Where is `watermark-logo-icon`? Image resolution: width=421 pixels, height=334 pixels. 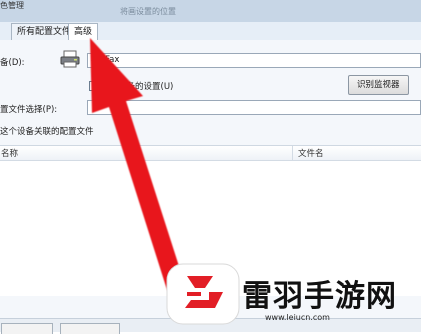
watermark-logo-icon is located at coordinates (203, 294).